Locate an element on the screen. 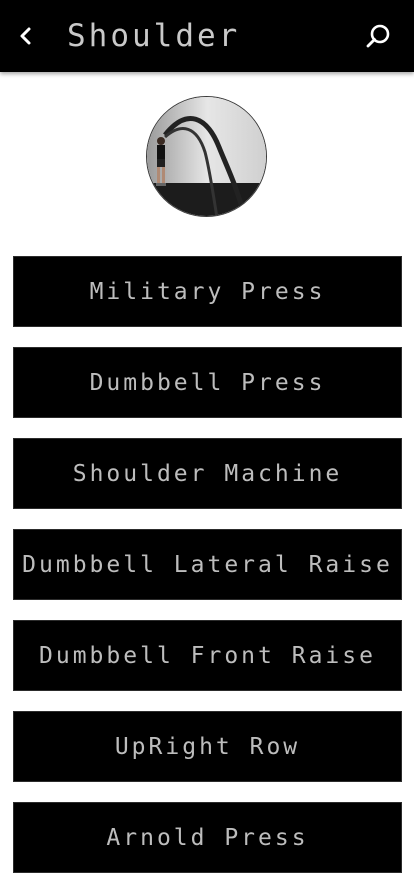 This screenshot has height=893, width=414. back-button is located at coordinates (26, 36).